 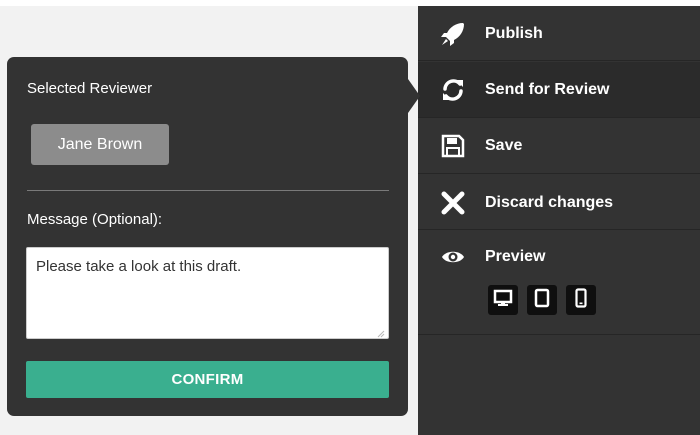 I want to click on panel-divider, so click(x=208, y=190).